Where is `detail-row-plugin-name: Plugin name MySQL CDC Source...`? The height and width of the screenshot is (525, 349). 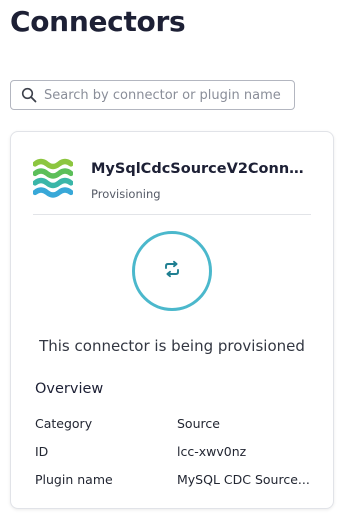
detail-row-plugin-name: Plugin name MySQL CDC Source... is located at coordinates (175, 480).